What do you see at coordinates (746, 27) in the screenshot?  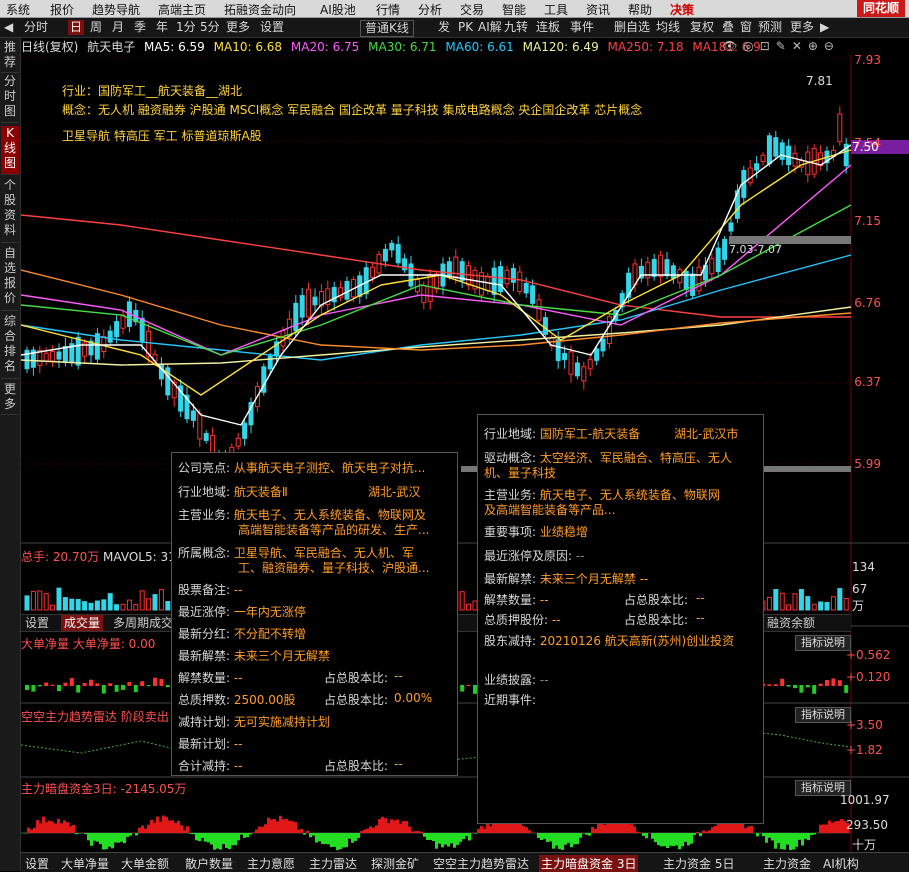 I see `toolbar-window: 窗` at bounding box center [746, 27].